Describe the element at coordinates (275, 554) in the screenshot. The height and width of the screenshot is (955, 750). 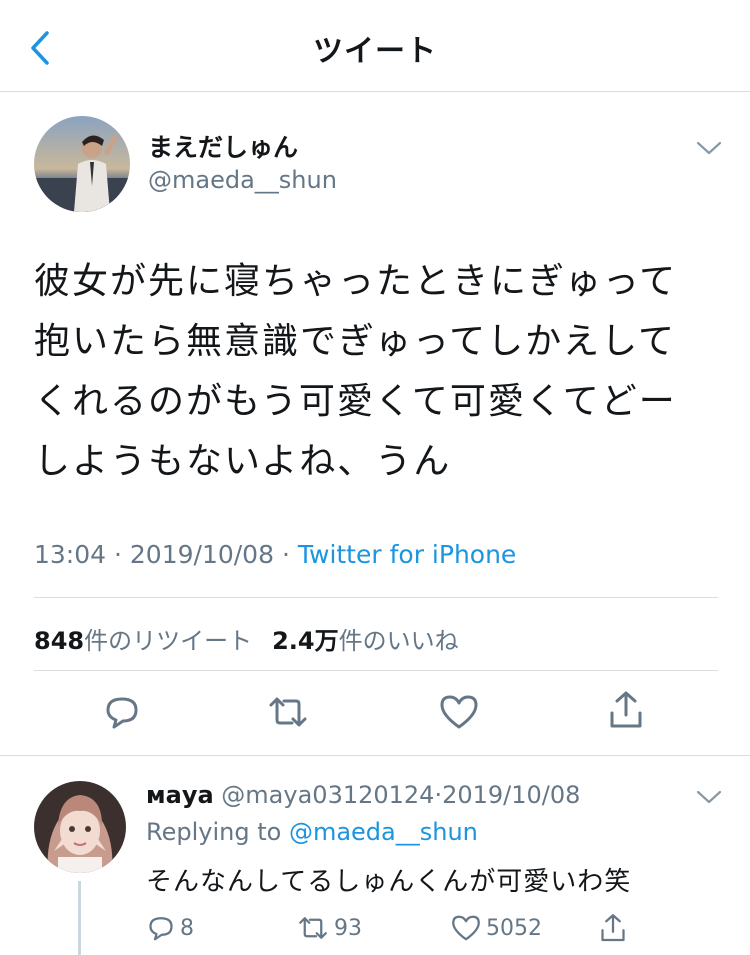
I see `tweet-meta: 13:04 · 2019/10/08 · Twitter for iPhone` at that location.